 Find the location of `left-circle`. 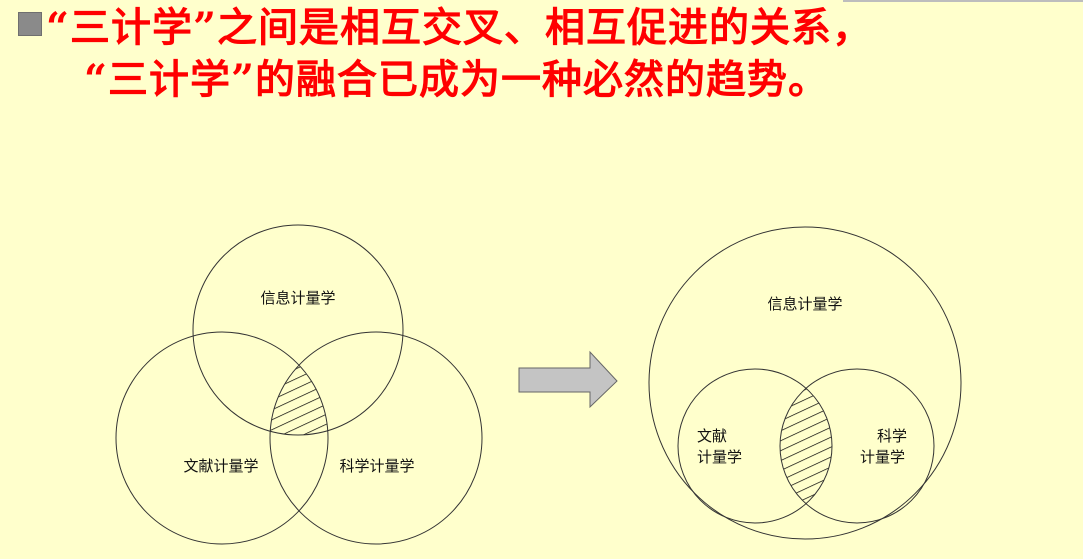

left-circle is located at coordinates (222, 438).